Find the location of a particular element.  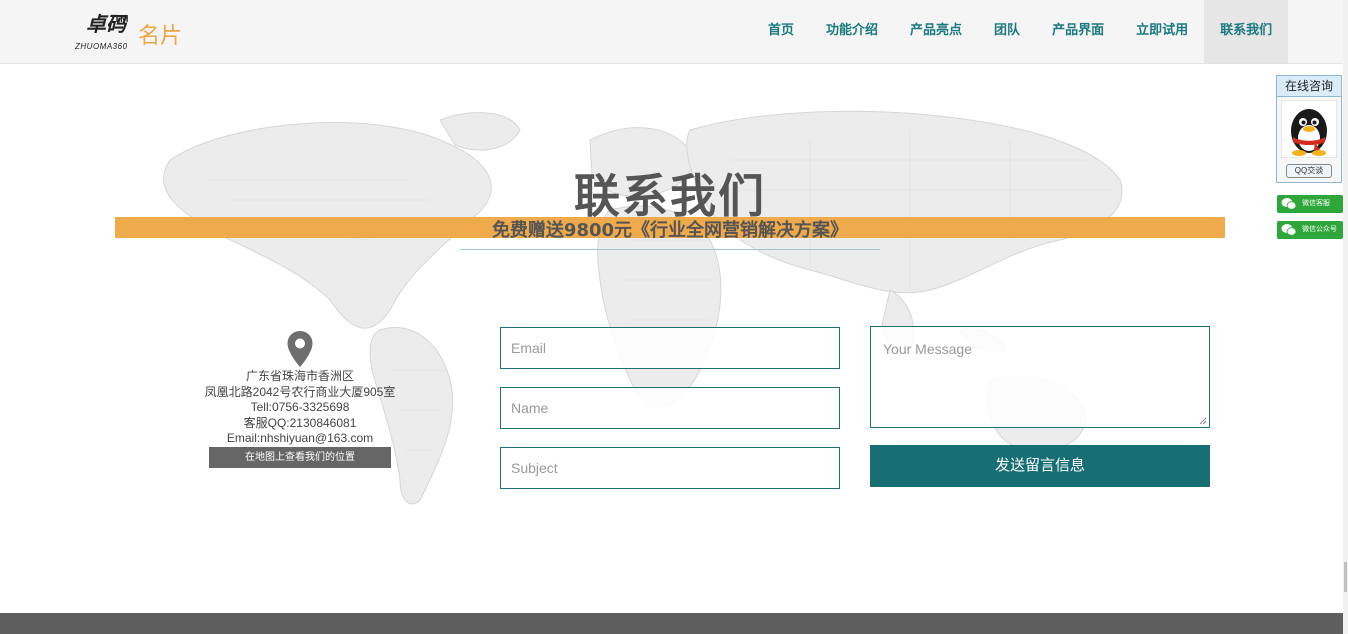

address-tel: Tell:0756-3325698 is located at coordinates (300, 407).